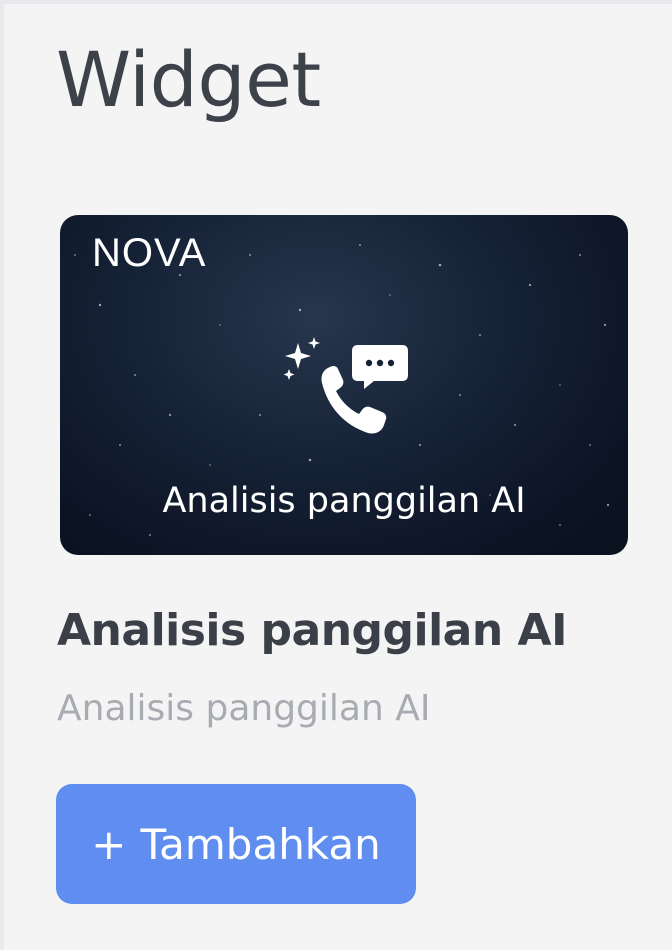  What do you see at coordinates (312, 630) in the screenshot?
I see `widget-name: Analisis panggilan AI` at bounding box center [312, 630].